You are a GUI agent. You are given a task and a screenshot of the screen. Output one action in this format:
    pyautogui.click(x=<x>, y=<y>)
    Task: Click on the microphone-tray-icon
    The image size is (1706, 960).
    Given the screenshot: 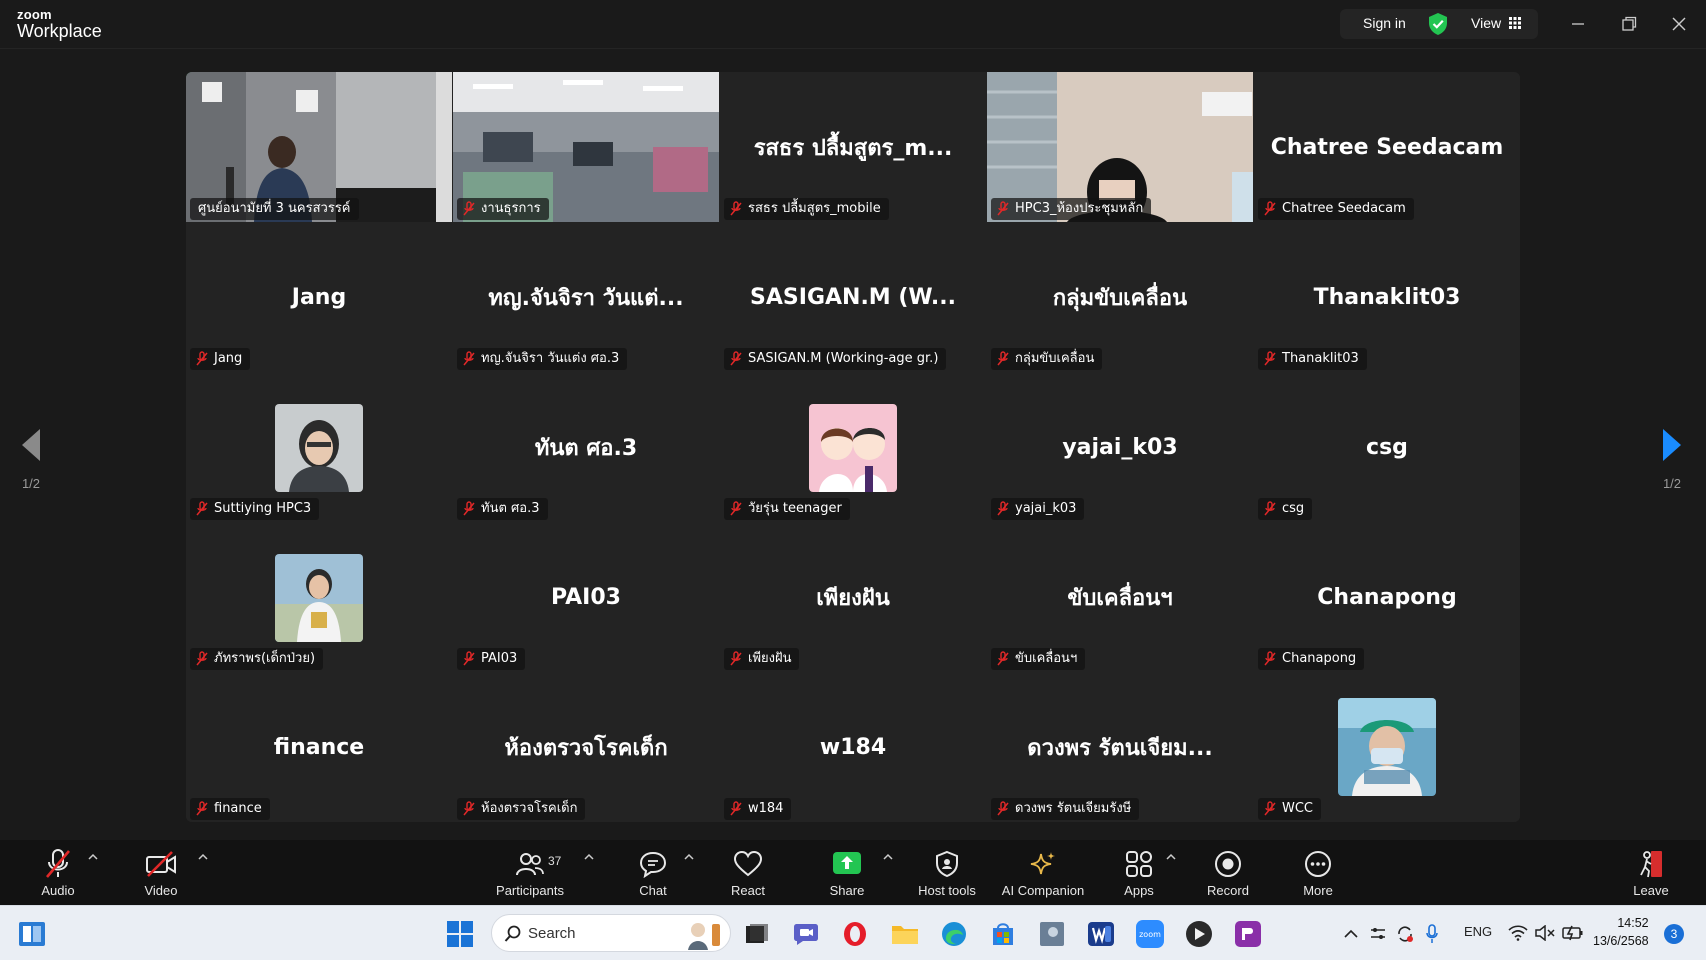 What is the action you would take?
    pyautogui.click(x=1432, y=934)
    